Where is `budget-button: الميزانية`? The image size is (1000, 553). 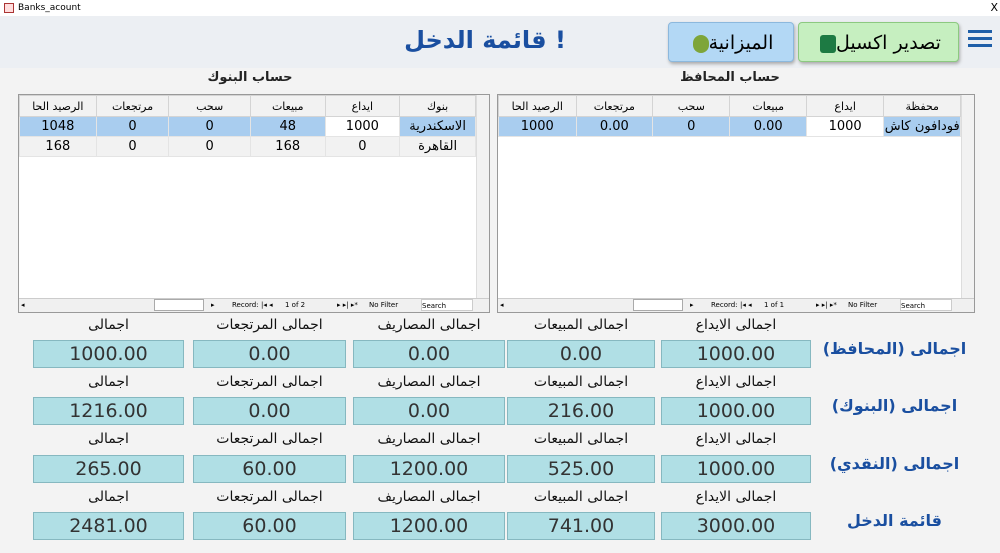 budget-button: الميزانية is located at coordinates (731, 42).